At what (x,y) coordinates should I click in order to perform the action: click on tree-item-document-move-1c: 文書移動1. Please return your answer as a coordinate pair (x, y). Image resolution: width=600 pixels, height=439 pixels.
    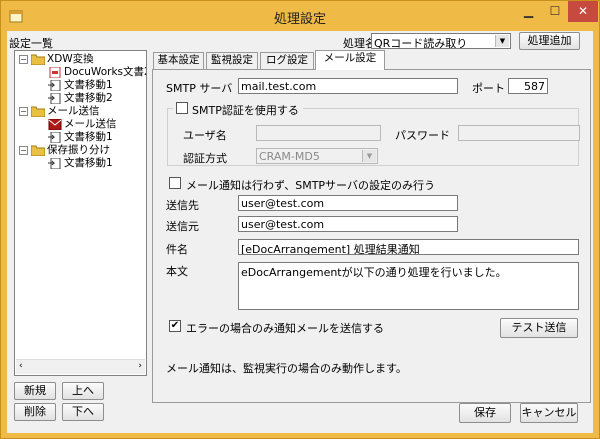
    Looking at the image, I should click on (88, 163).